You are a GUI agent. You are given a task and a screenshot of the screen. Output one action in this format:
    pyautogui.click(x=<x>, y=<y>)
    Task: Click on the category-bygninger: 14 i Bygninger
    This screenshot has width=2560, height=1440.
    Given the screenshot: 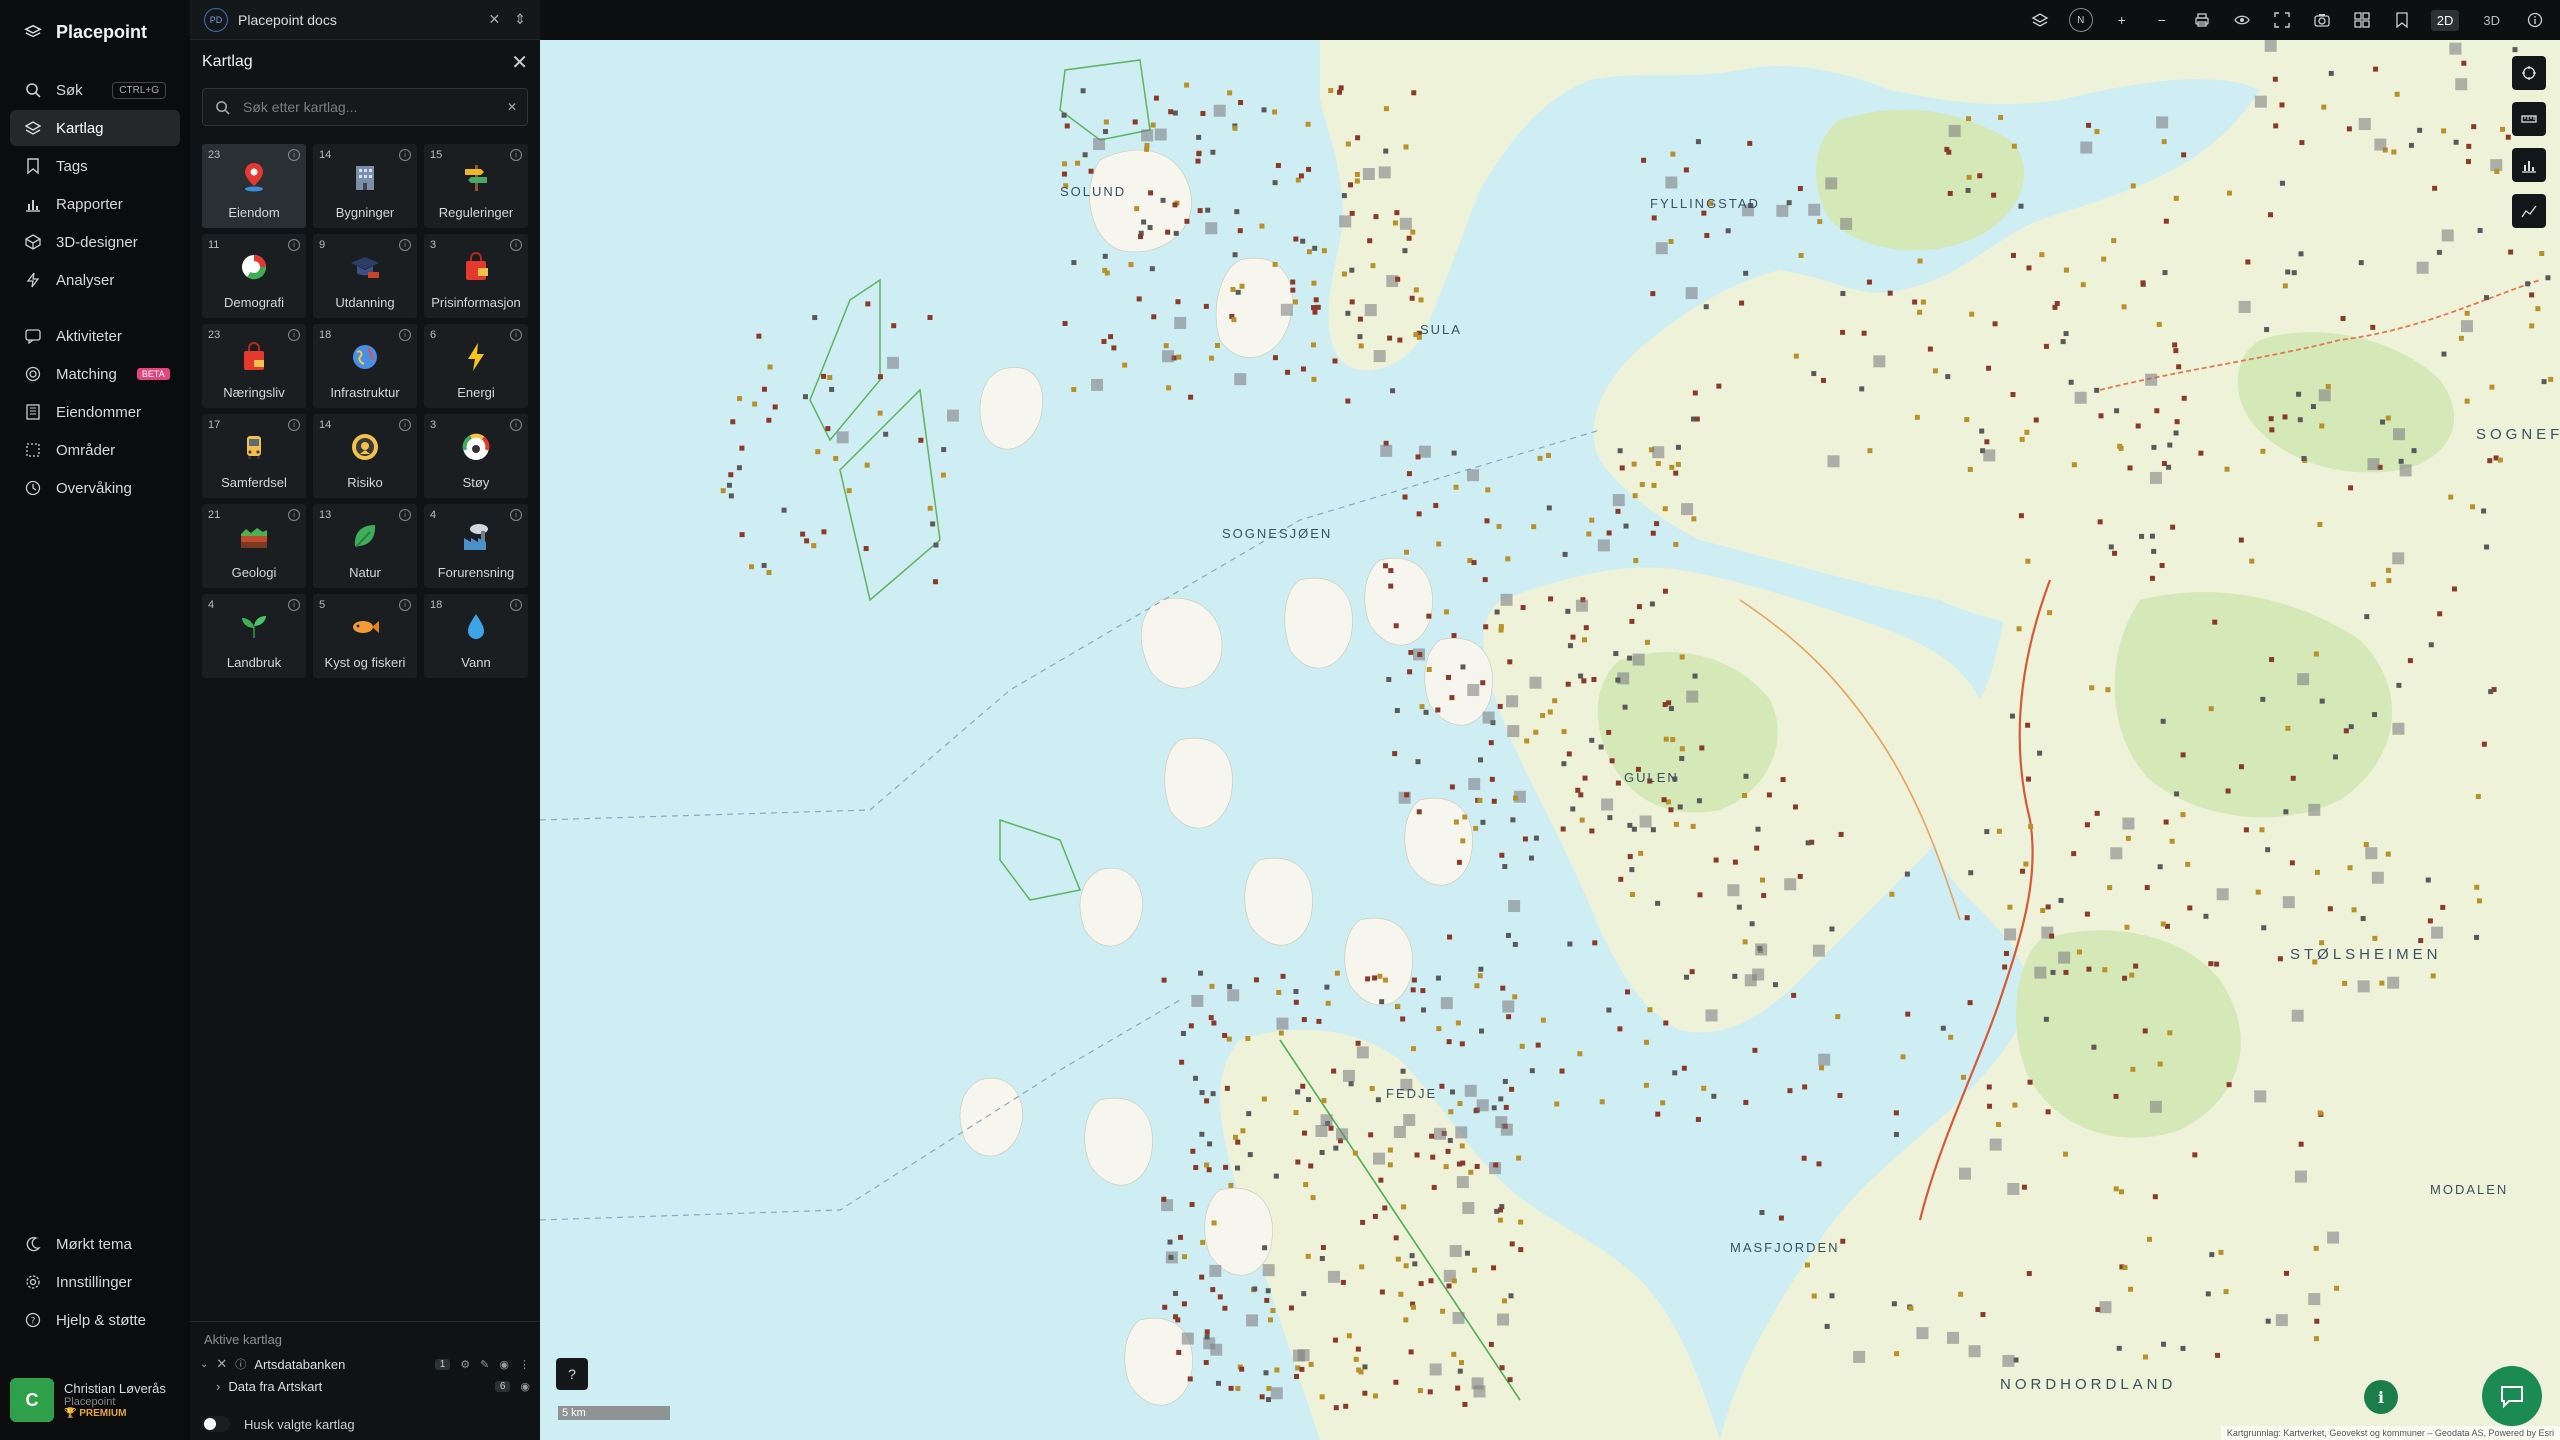 What is the action you would take?
    pyautogui.click(x=365, y=186)
    